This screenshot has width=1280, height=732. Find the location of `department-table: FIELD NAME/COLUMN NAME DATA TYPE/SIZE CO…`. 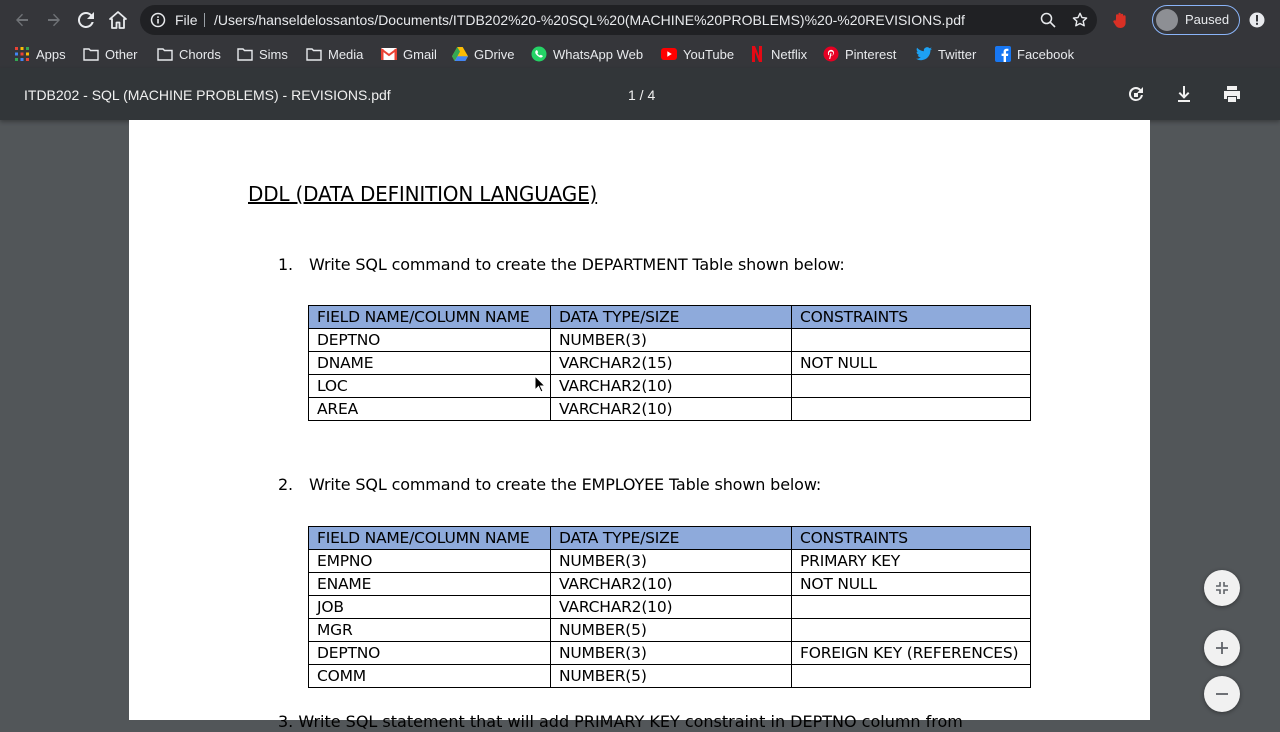

department-table: FIELD NAME/COLUMN NAME DATA TYPE/SIZE CO… is located at coordinates (669, 363).